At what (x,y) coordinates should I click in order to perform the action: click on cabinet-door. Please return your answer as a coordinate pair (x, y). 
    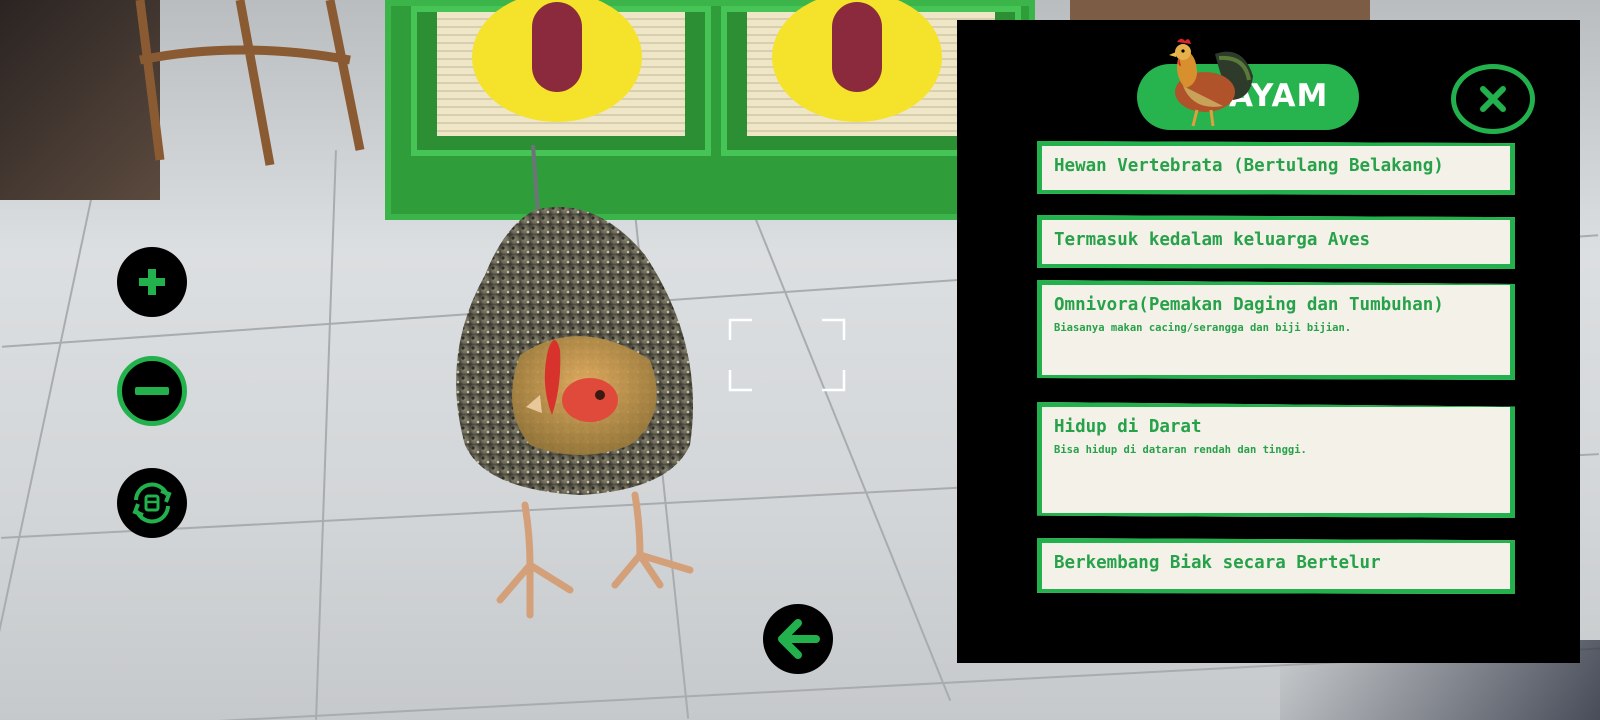
    Looking at the image, I should click on (561, 78).